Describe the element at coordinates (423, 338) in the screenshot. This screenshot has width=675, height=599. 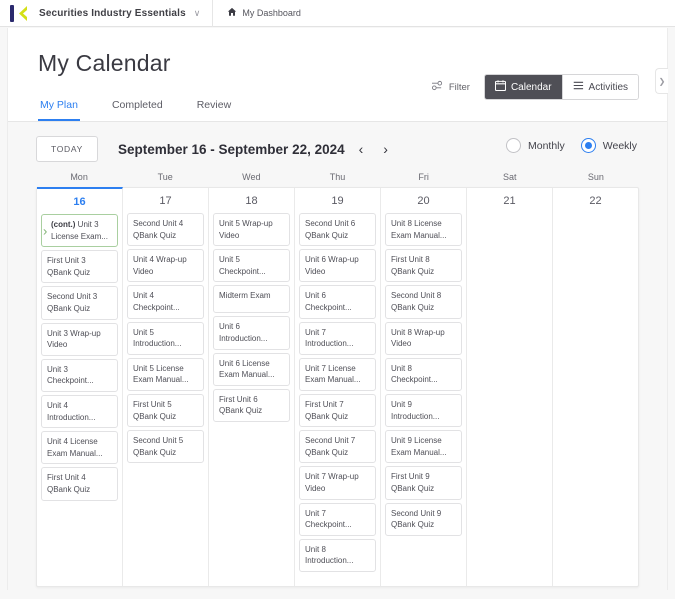
I see `calendar-event: Unit 8 Wrap-up Video` at that location.